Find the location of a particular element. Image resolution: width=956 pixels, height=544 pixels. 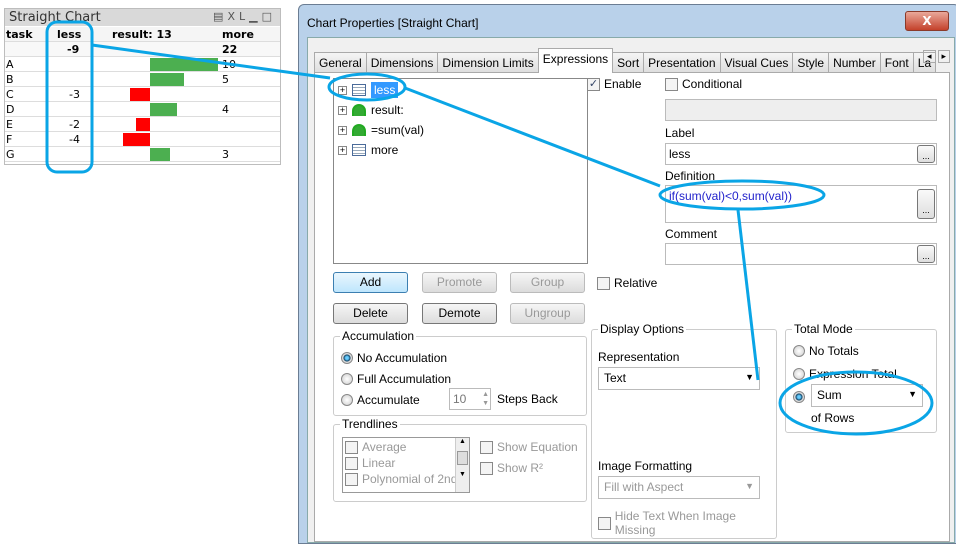

total-more: 22 is located at coordinates (230, 49).